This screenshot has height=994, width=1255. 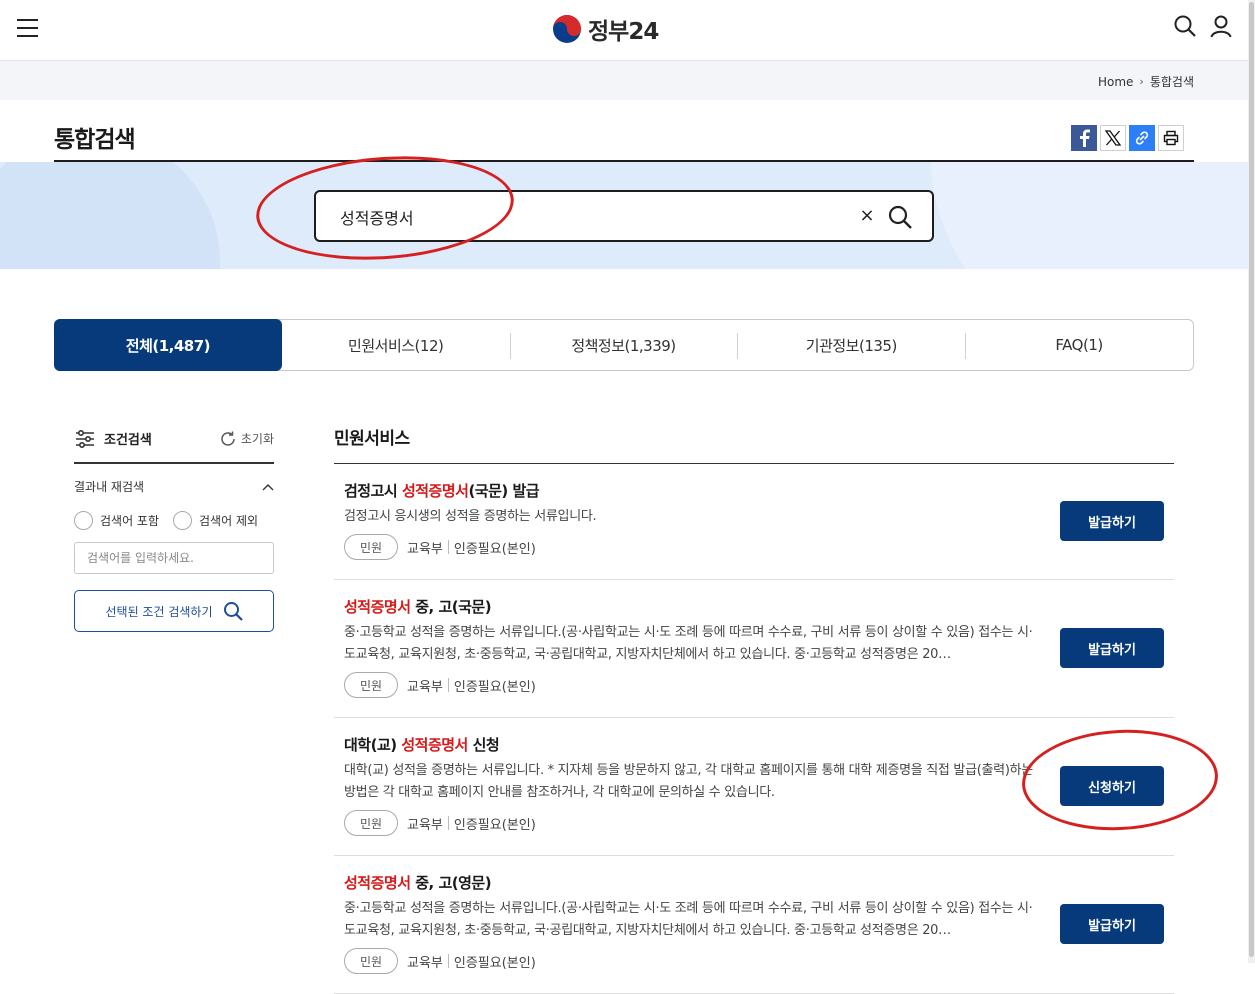 What do you see at coordinates (1171, 138) in the screenshot?
I see `print-icon` at bounding box center [1171, 138].